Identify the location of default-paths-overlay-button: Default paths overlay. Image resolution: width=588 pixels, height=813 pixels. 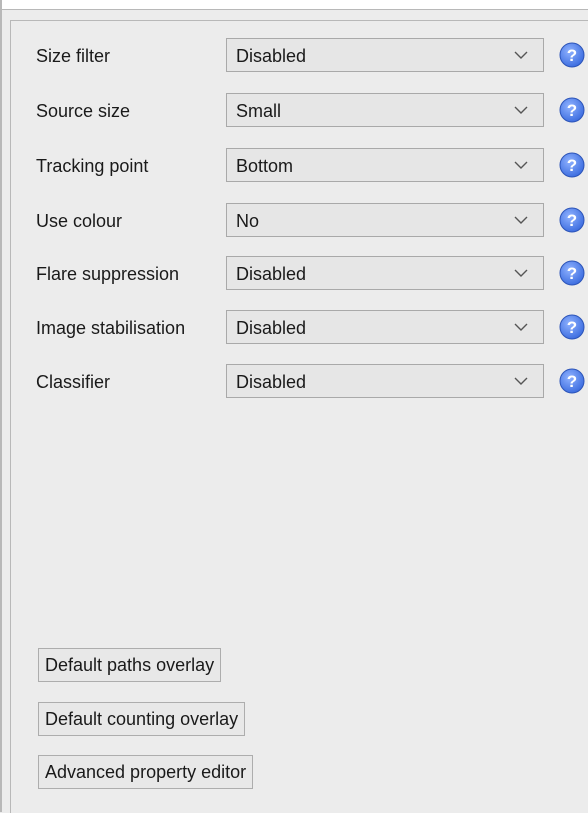
(130, 665).